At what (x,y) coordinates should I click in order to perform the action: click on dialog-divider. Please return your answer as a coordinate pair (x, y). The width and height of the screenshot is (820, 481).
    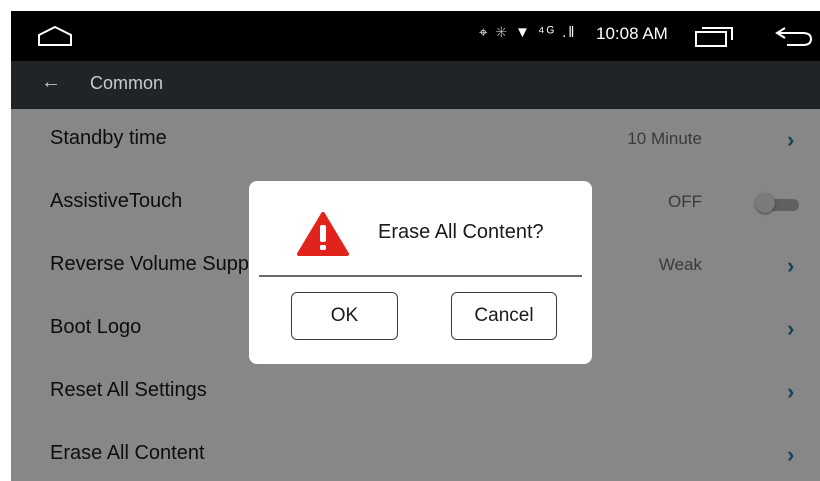
    Looking at the image, I should click on (420, 276).